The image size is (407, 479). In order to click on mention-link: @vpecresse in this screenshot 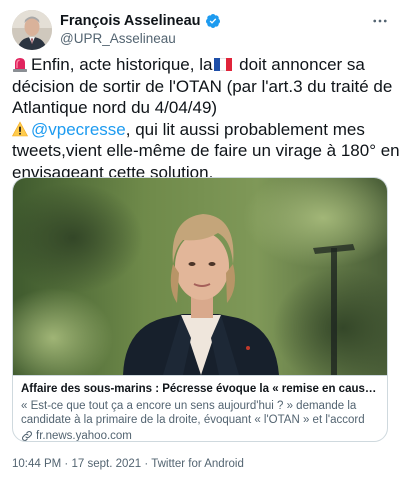, I will do `click(78, 129)`.